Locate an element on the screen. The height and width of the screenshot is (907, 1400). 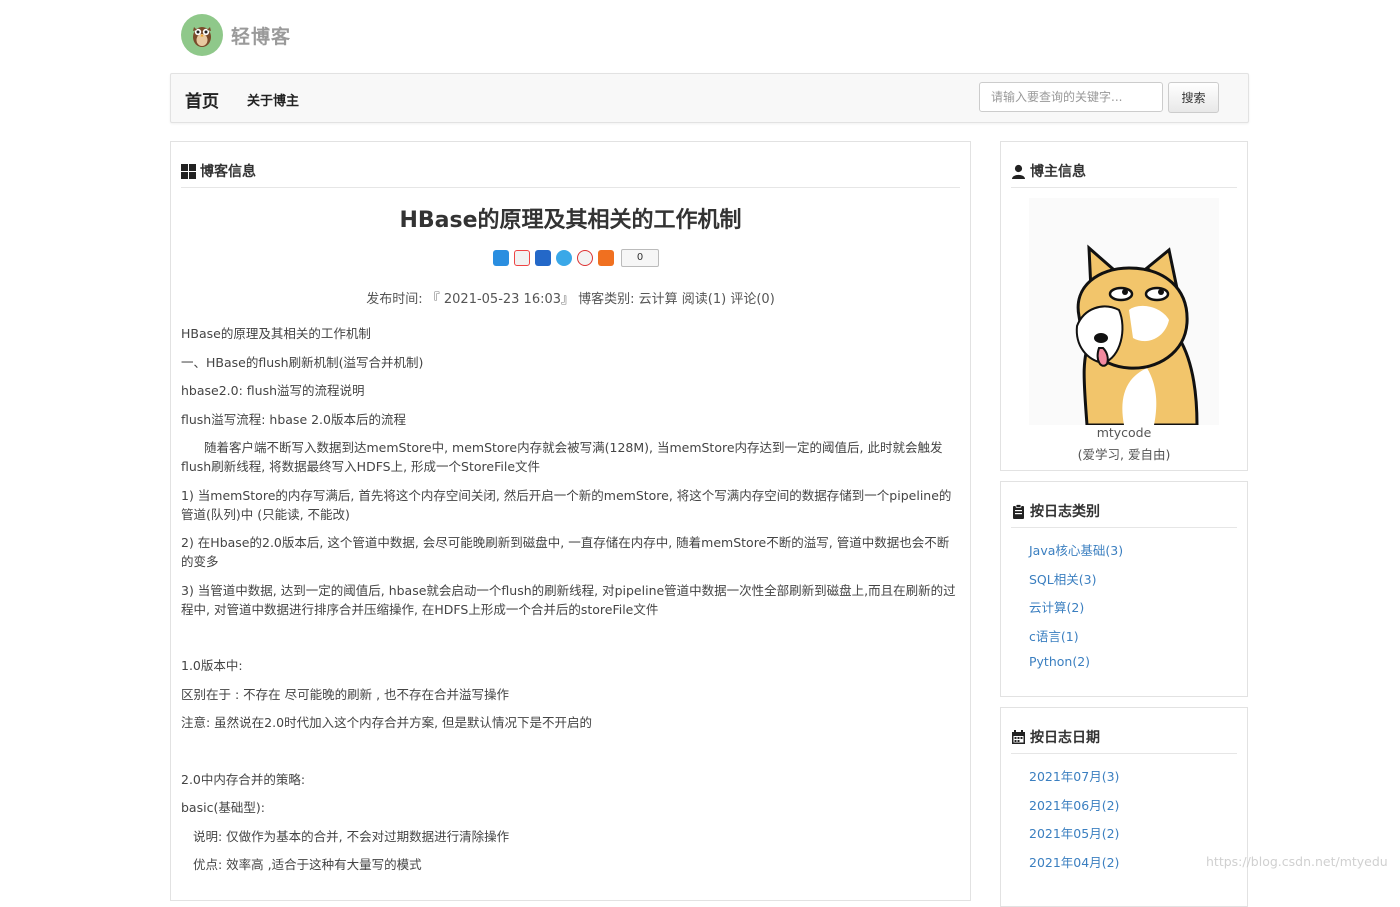
date-link: 2021年05月(2) is located at coordinates (1074, 837).